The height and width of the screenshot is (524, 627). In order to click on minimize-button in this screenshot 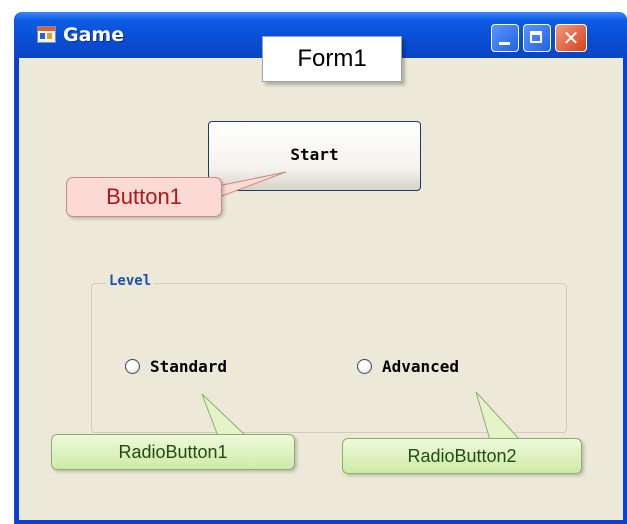, I will do `click(505, 38)`.